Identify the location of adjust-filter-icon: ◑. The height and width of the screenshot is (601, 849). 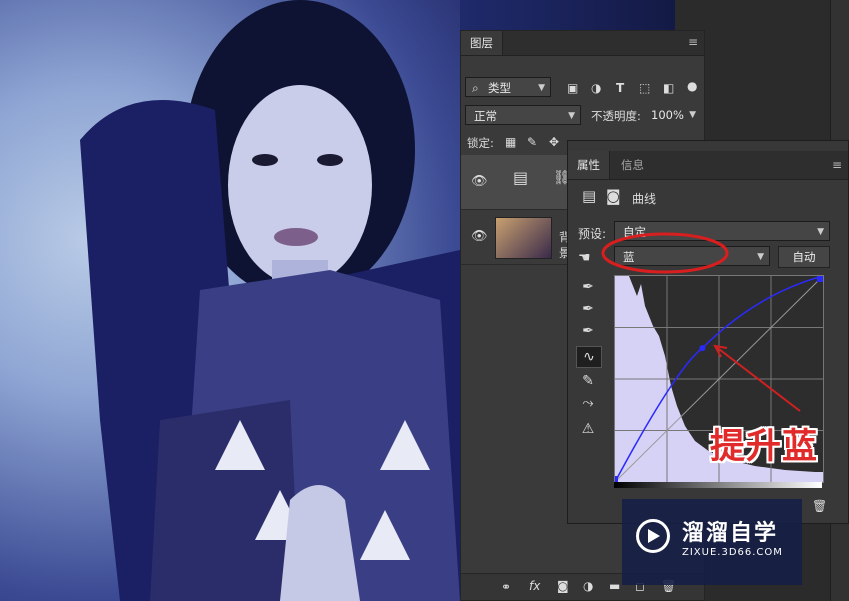
(596, 88).